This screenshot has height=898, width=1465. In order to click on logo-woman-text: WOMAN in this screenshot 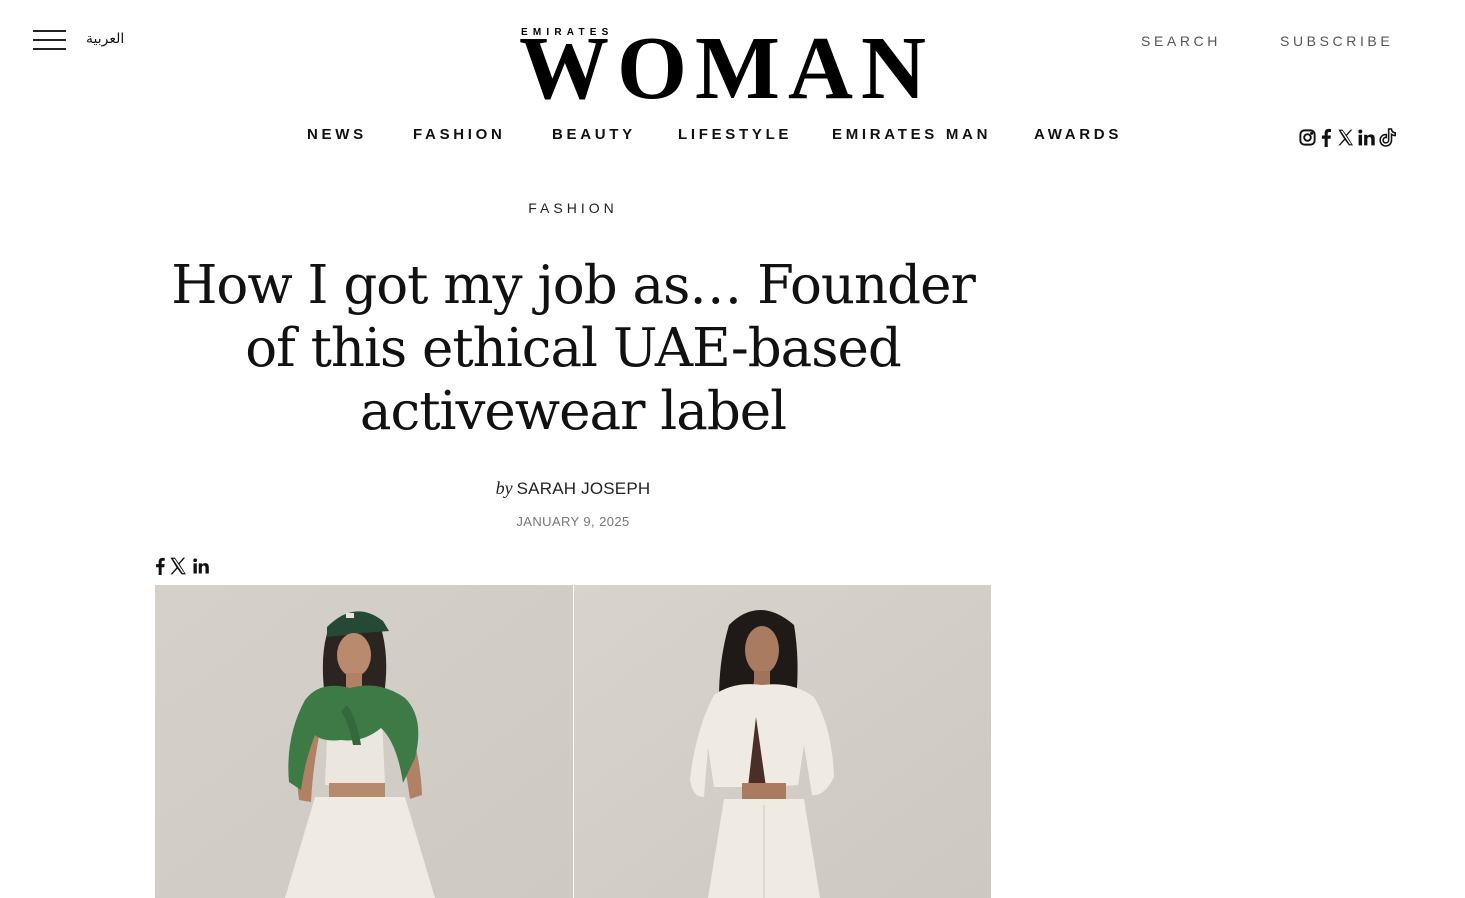, I will do `click(726, 68)`.